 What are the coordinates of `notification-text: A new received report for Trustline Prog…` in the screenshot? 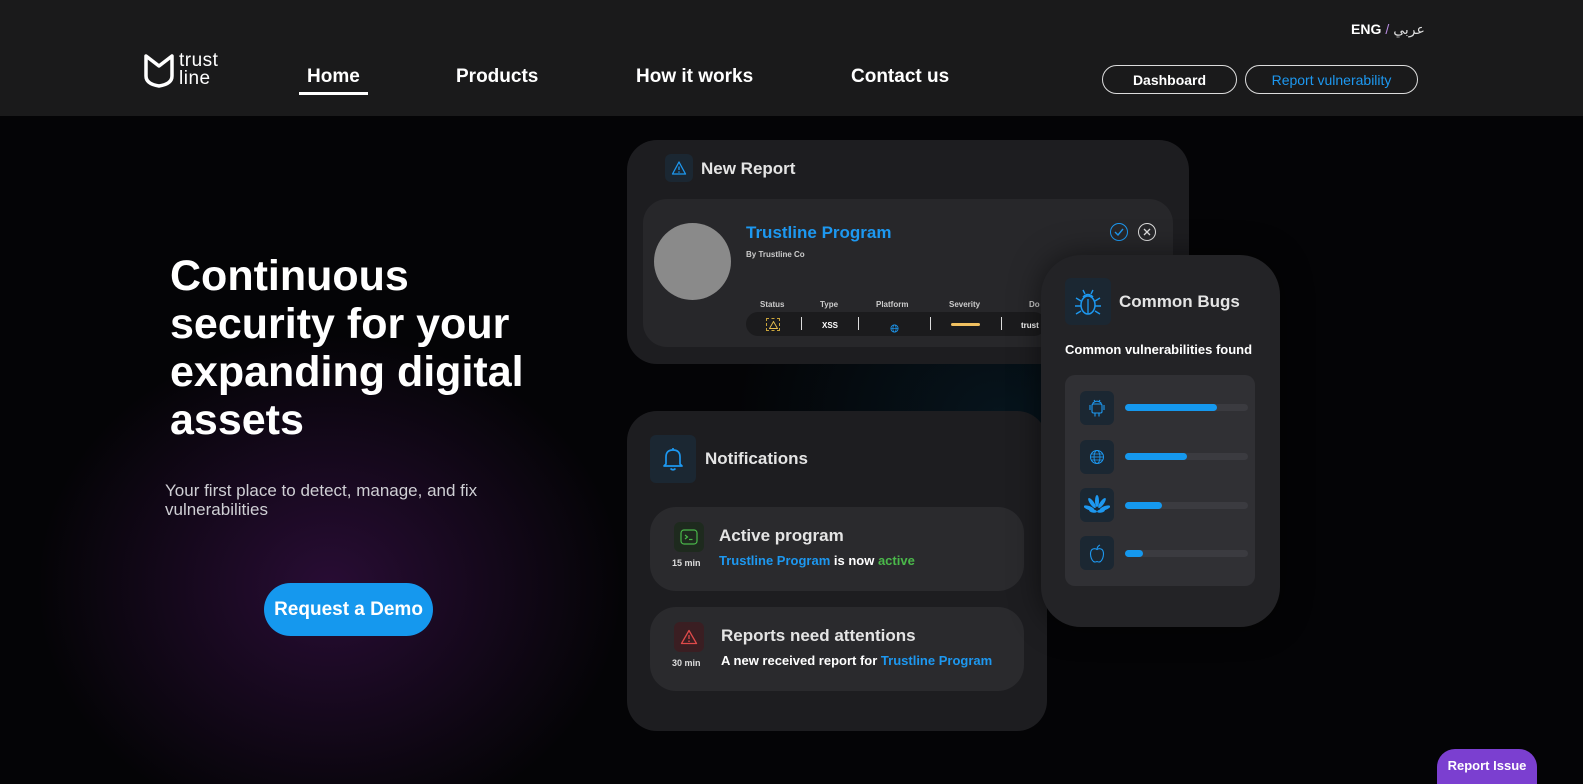 It's located at (856, 660).